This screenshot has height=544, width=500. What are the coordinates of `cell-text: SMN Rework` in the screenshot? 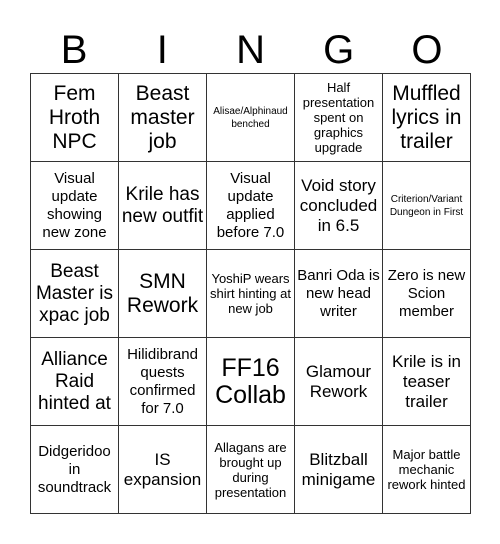 It's located at (162, 293).